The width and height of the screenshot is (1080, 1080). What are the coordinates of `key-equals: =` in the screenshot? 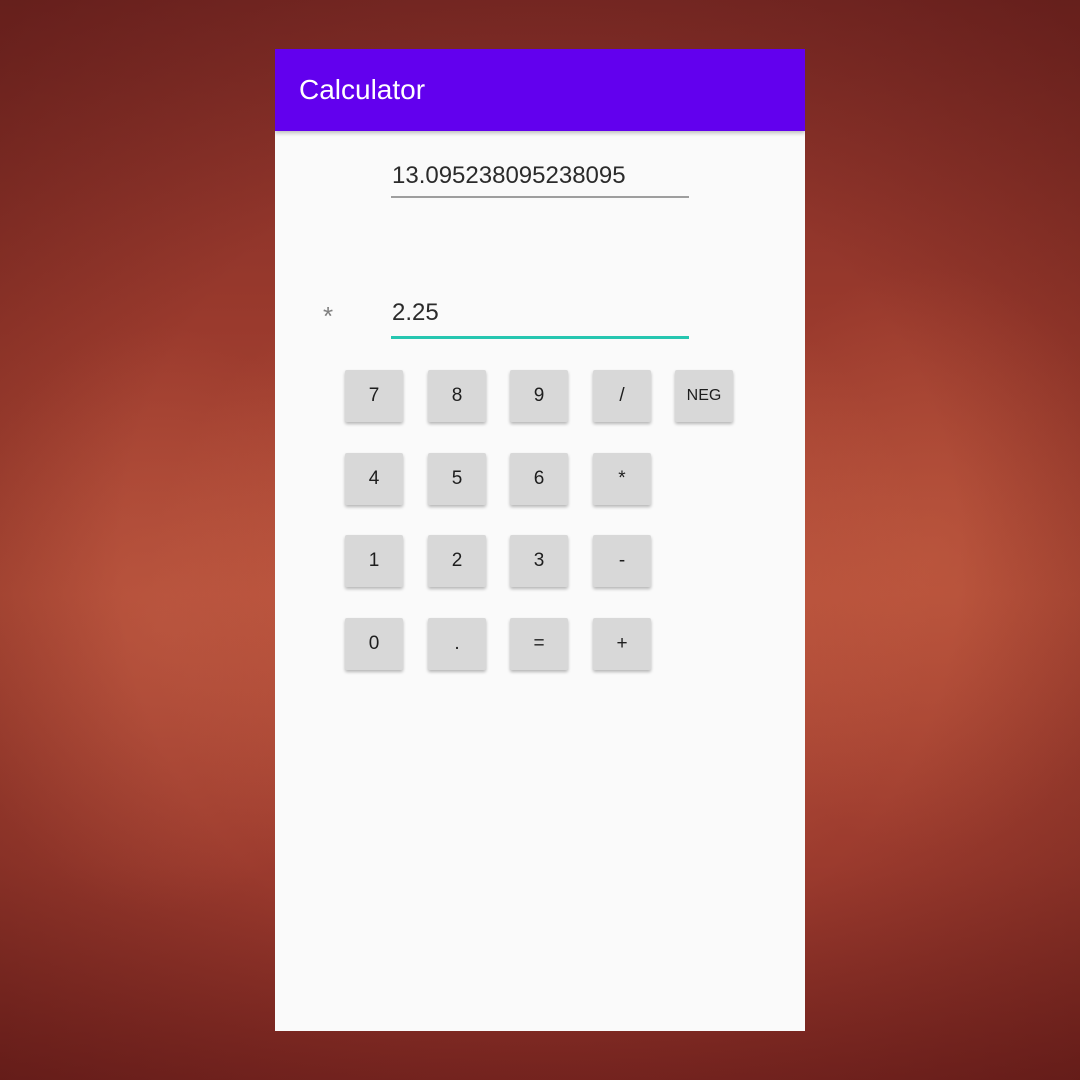 It's located at (539, 644).